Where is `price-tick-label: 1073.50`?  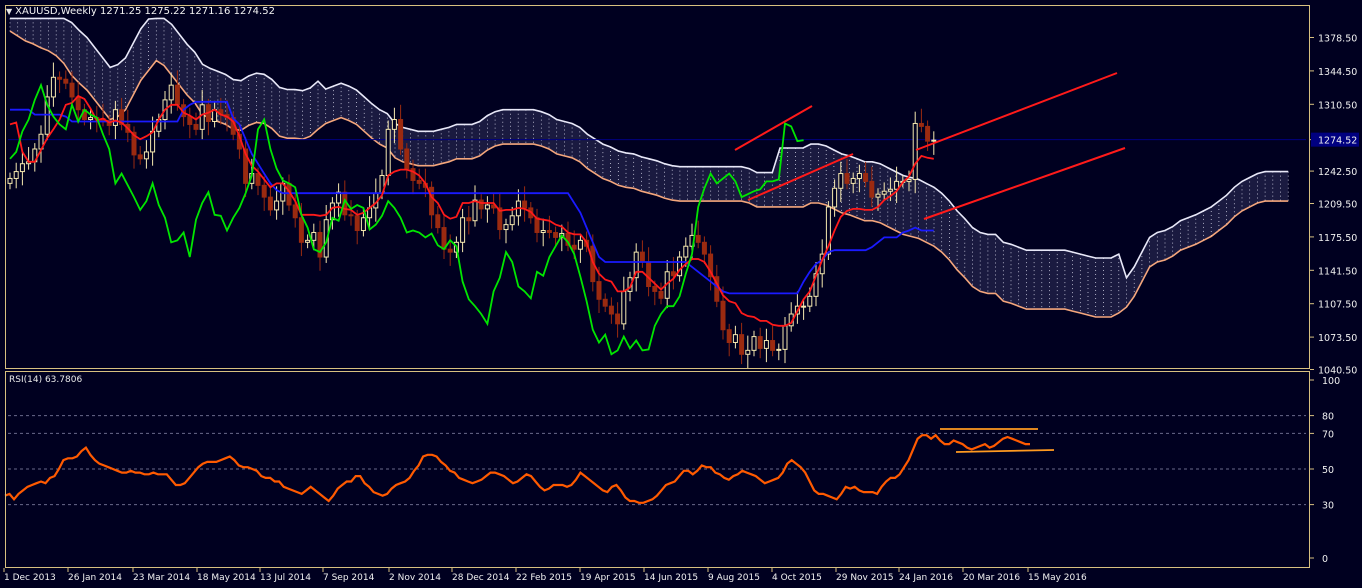
price-tick-label: 1073.50 is located at coordinates (1337, 338).